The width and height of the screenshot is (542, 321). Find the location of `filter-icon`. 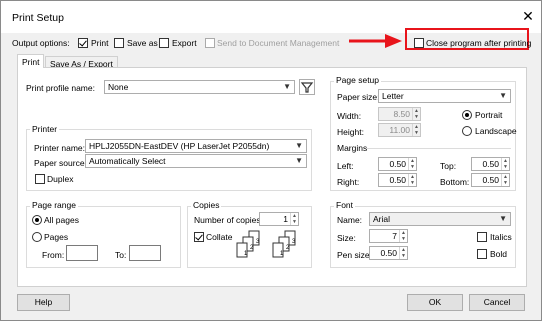

filter-icon is located at coordinates (307, 87).